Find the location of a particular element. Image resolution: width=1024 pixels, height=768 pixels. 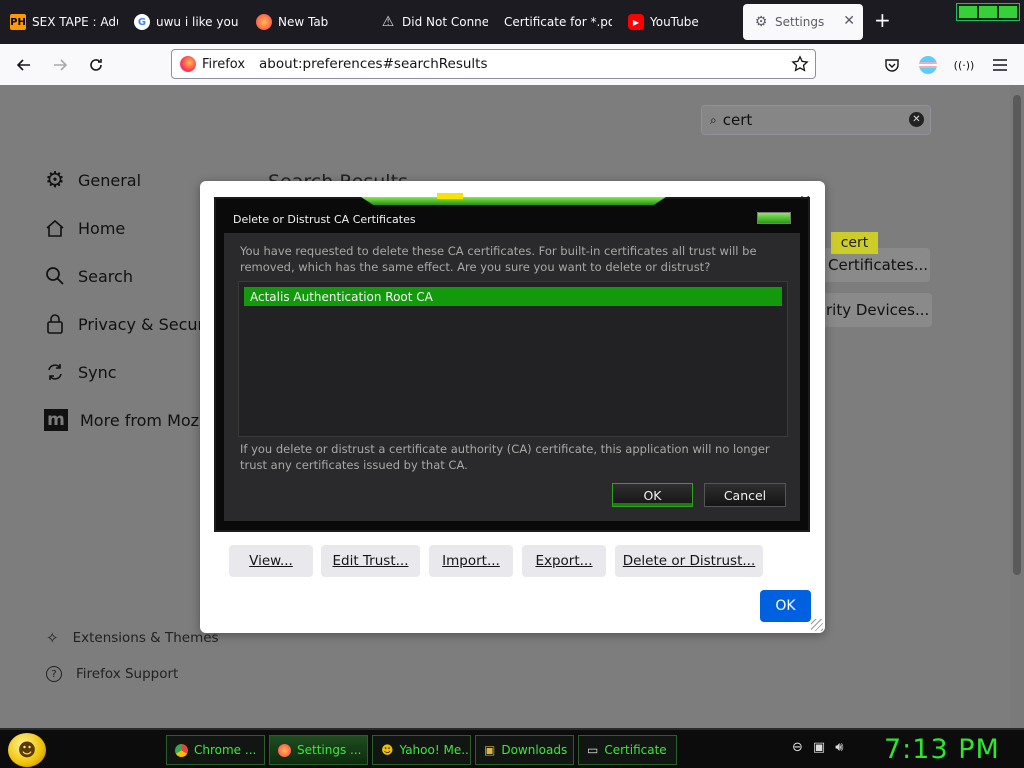

forward-arrow-icon is located at coordinates (60, 65).